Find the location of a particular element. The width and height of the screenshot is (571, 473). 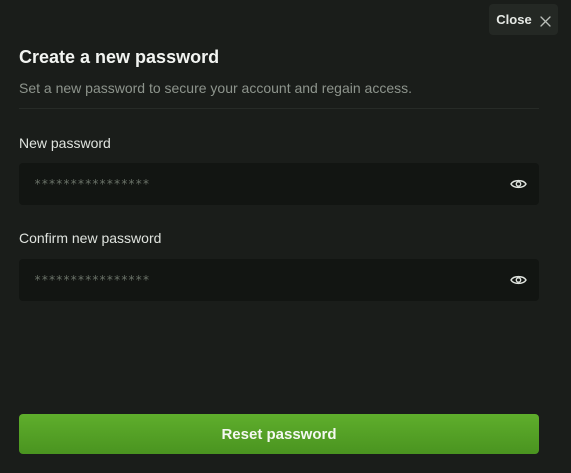

divider is located at coordinates (279, 108).